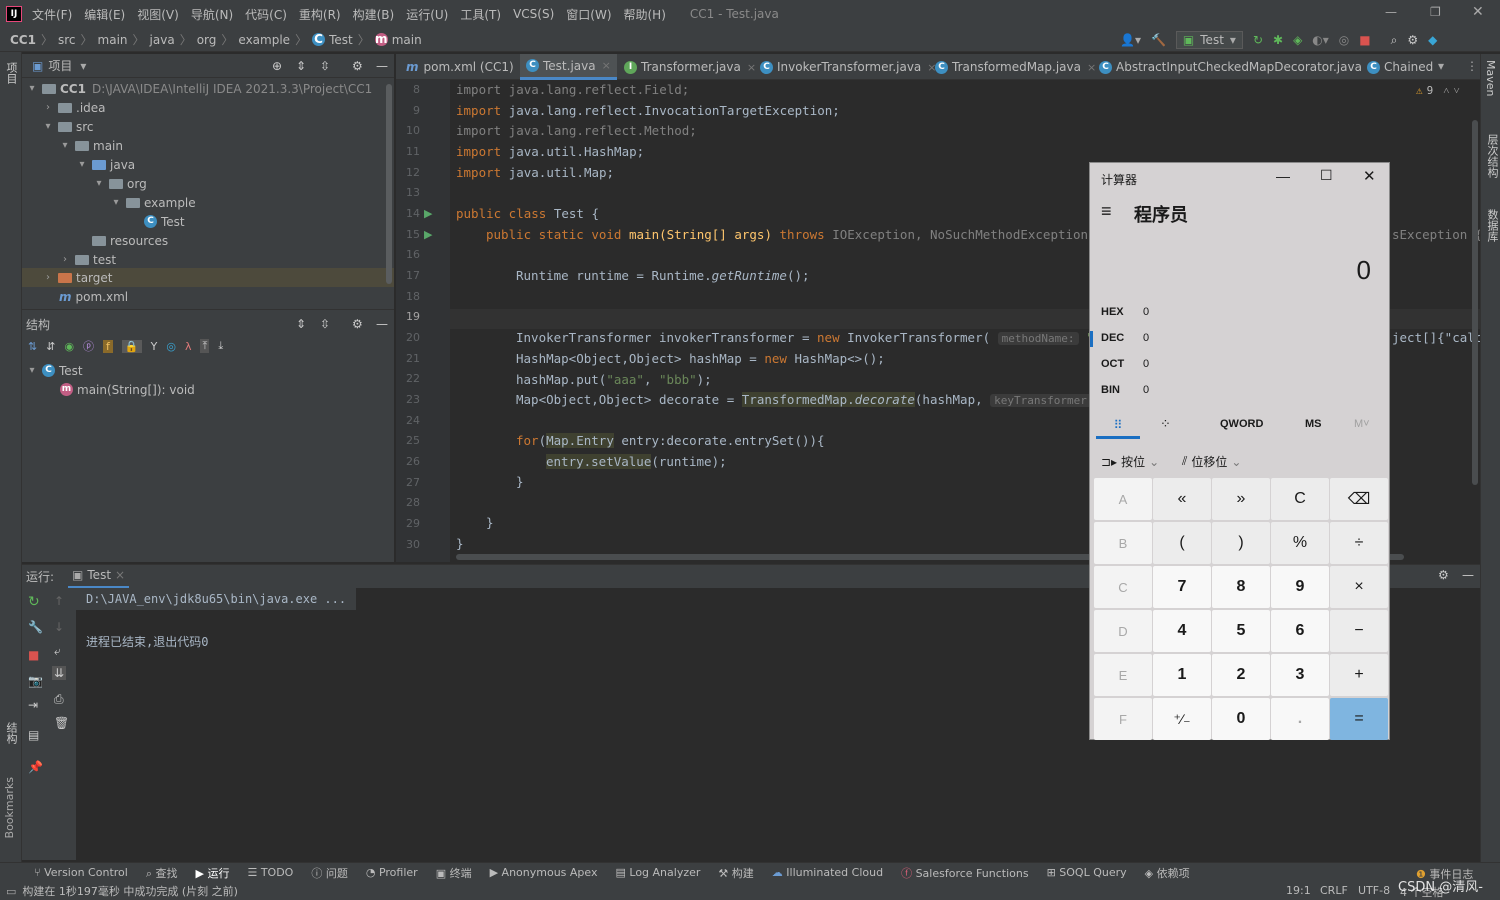 The image size is (1500, 900). What do you see at coordinates (1087, 872) in the screenshot?
I see `tool-soql-query: ⊞ SOQL Query` at bounding box center [1087, 872].